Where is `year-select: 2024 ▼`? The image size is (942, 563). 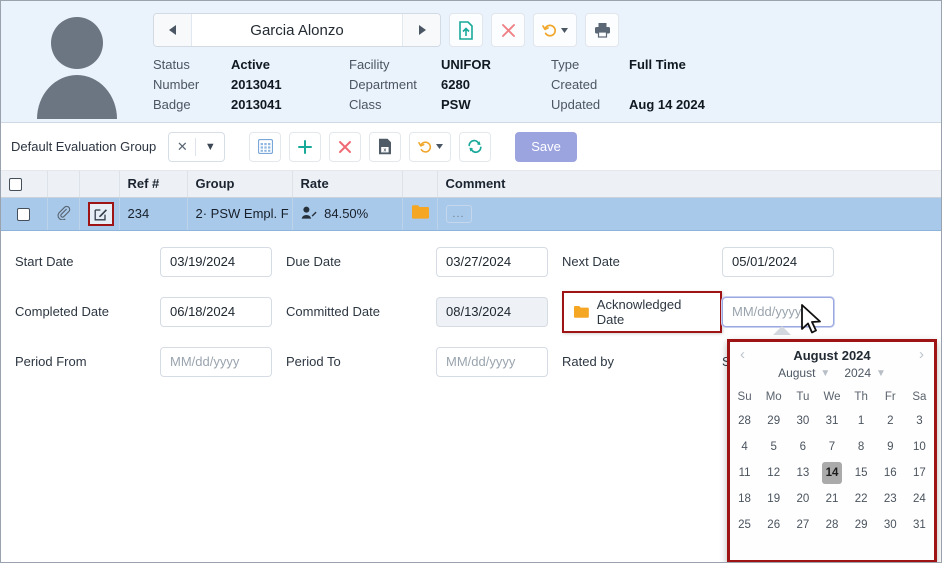
year-select: 2024 ▼ is located at coordinates (865, 373).